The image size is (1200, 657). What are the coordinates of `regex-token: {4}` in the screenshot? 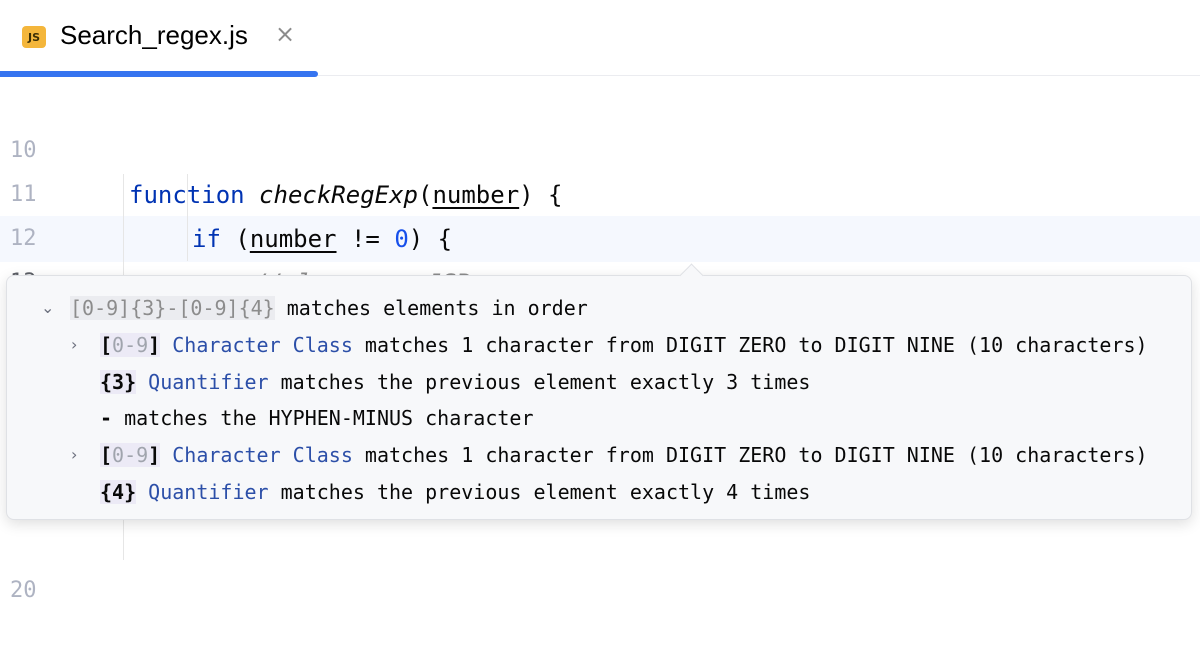 It's located at (118, 492).